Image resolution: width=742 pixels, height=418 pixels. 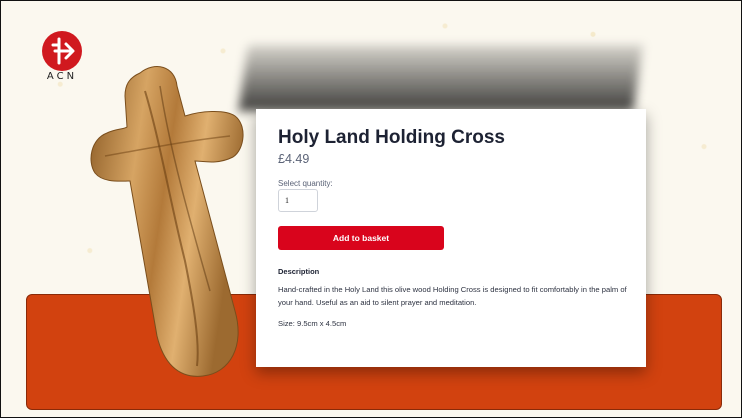 I want to click on size-text: Size: 9.5cm x 4.5cm, so click(x=312, y=323).